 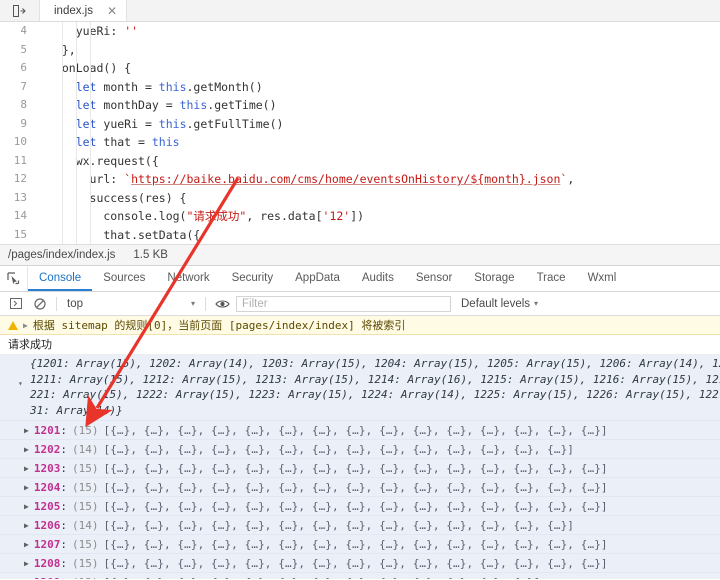 I want to click on code-line: 11 wx.request({, so click(x=360, y=160).